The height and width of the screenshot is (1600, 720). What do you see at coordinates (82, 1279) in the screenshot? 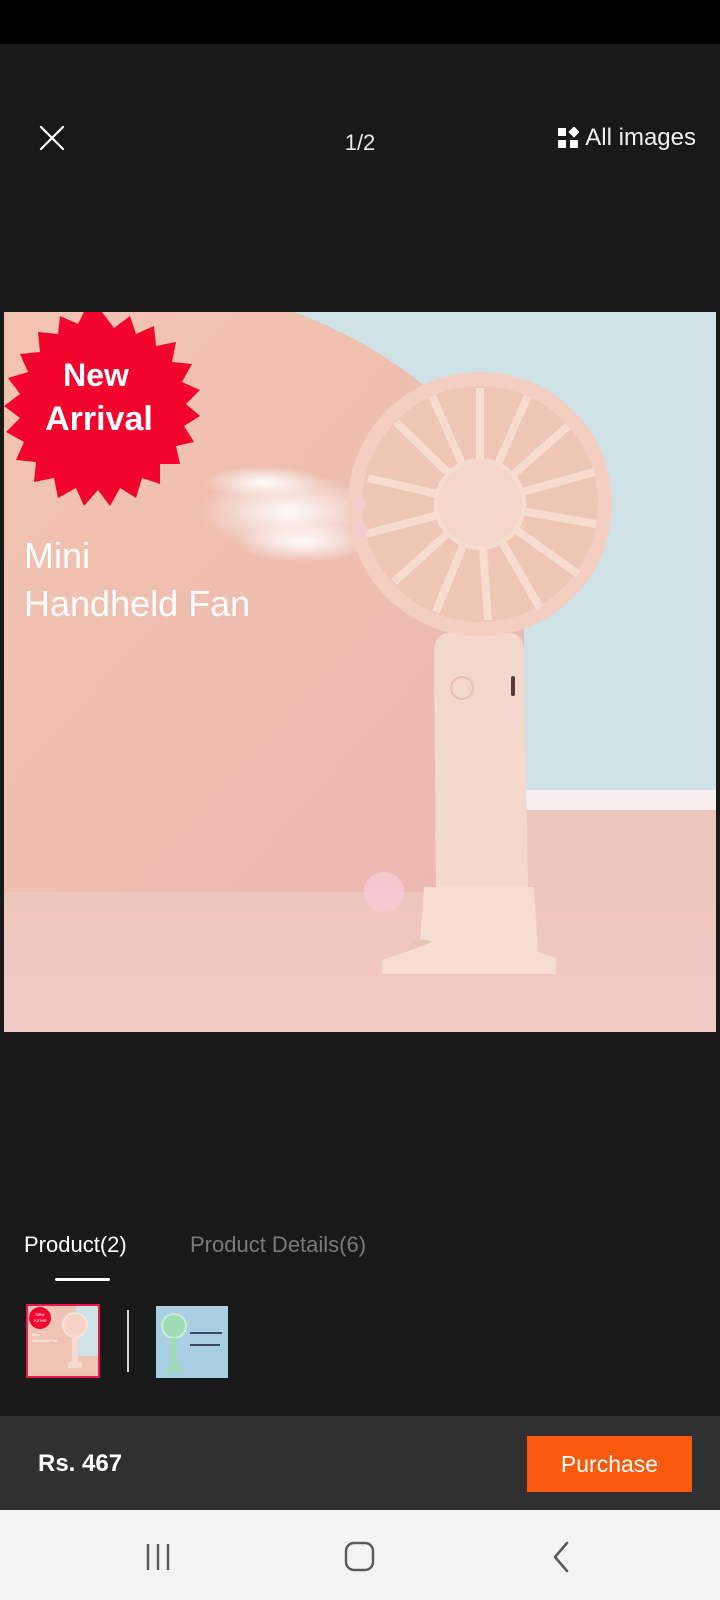
I see `active-tab-indicator` at bounding box center [82, 1279].